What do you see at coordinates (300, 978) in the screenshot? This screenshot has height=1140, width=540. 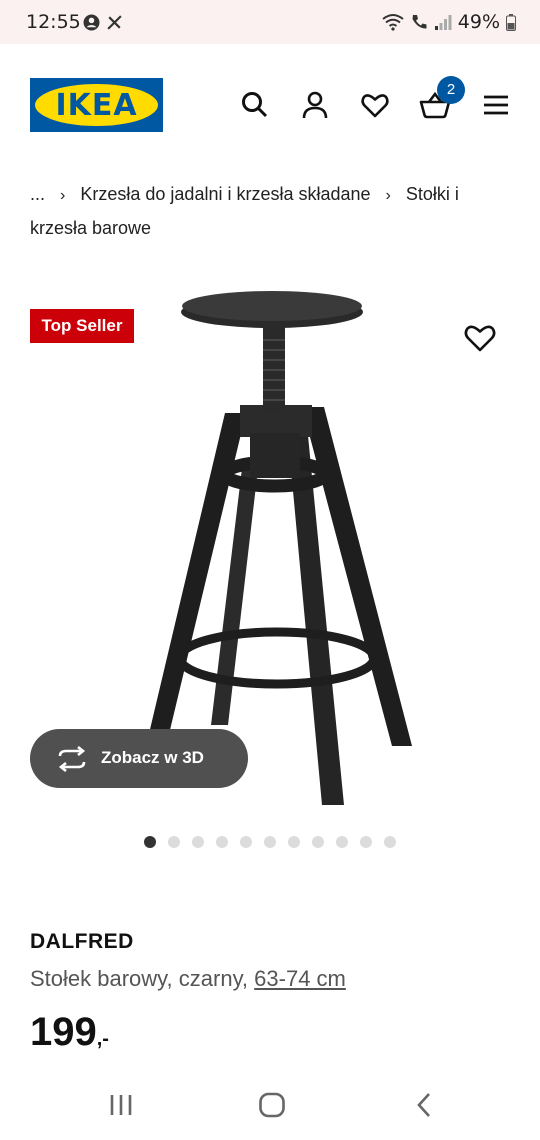 I see `product-size-link: 63-74 cm` at bounding box center [300, 978].